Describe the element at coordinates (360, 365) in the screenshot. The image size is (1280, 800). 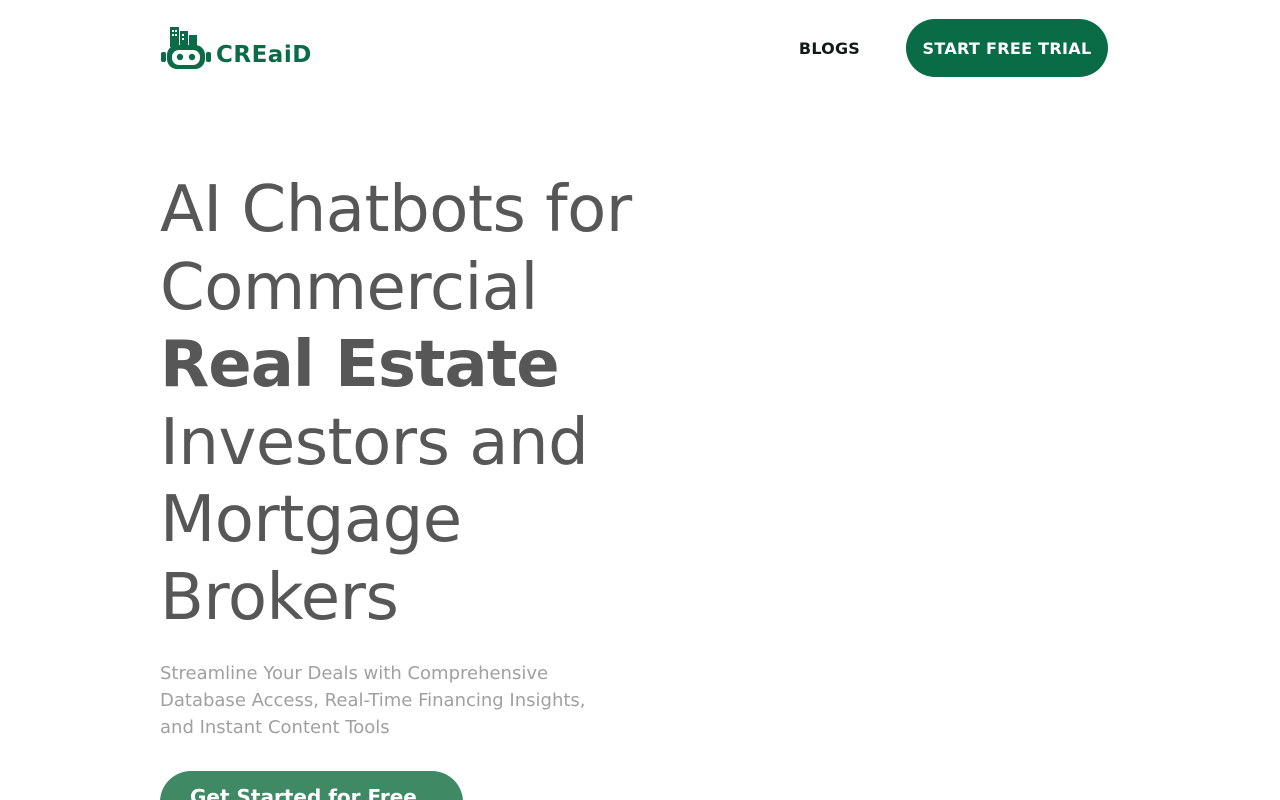
I see `hero-title-highlight: Real Estate` at that location.